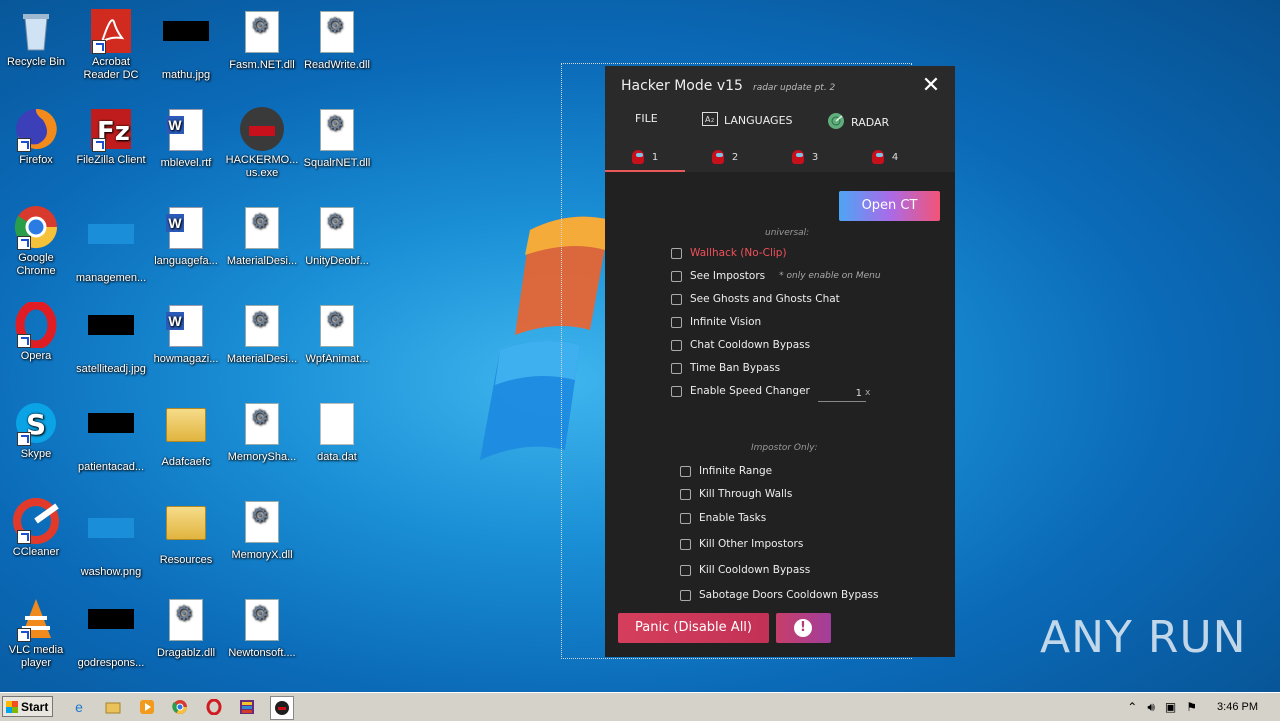 The height and width of the screenshot is (721, 1280). I want to click on explorer-taskbar-icon, so click(113, 707).